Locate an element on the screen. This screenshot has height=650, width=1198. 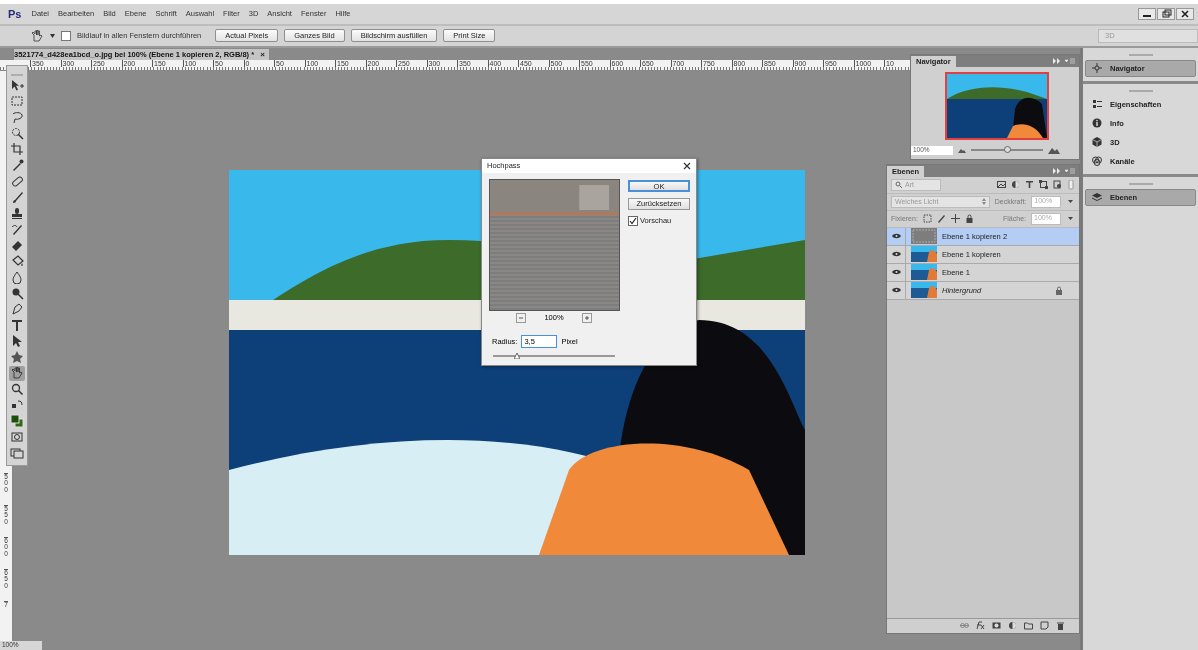
pen-icon is located at coordinates (17, 309).